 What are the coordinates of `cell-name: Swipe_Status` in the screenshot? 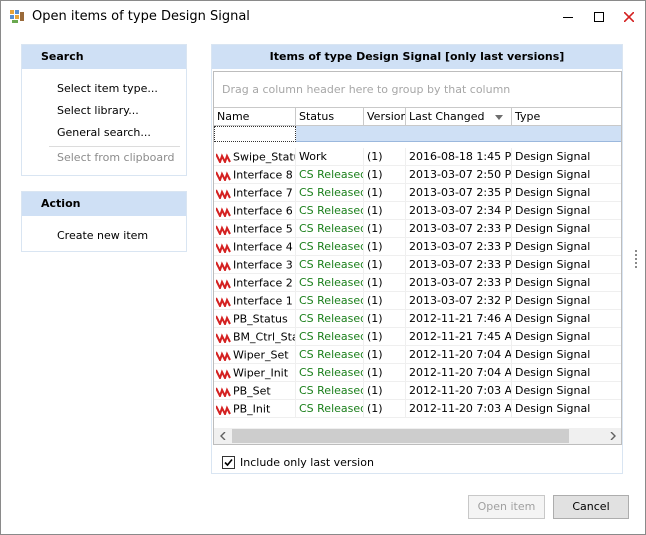 It's located at (255, 156).